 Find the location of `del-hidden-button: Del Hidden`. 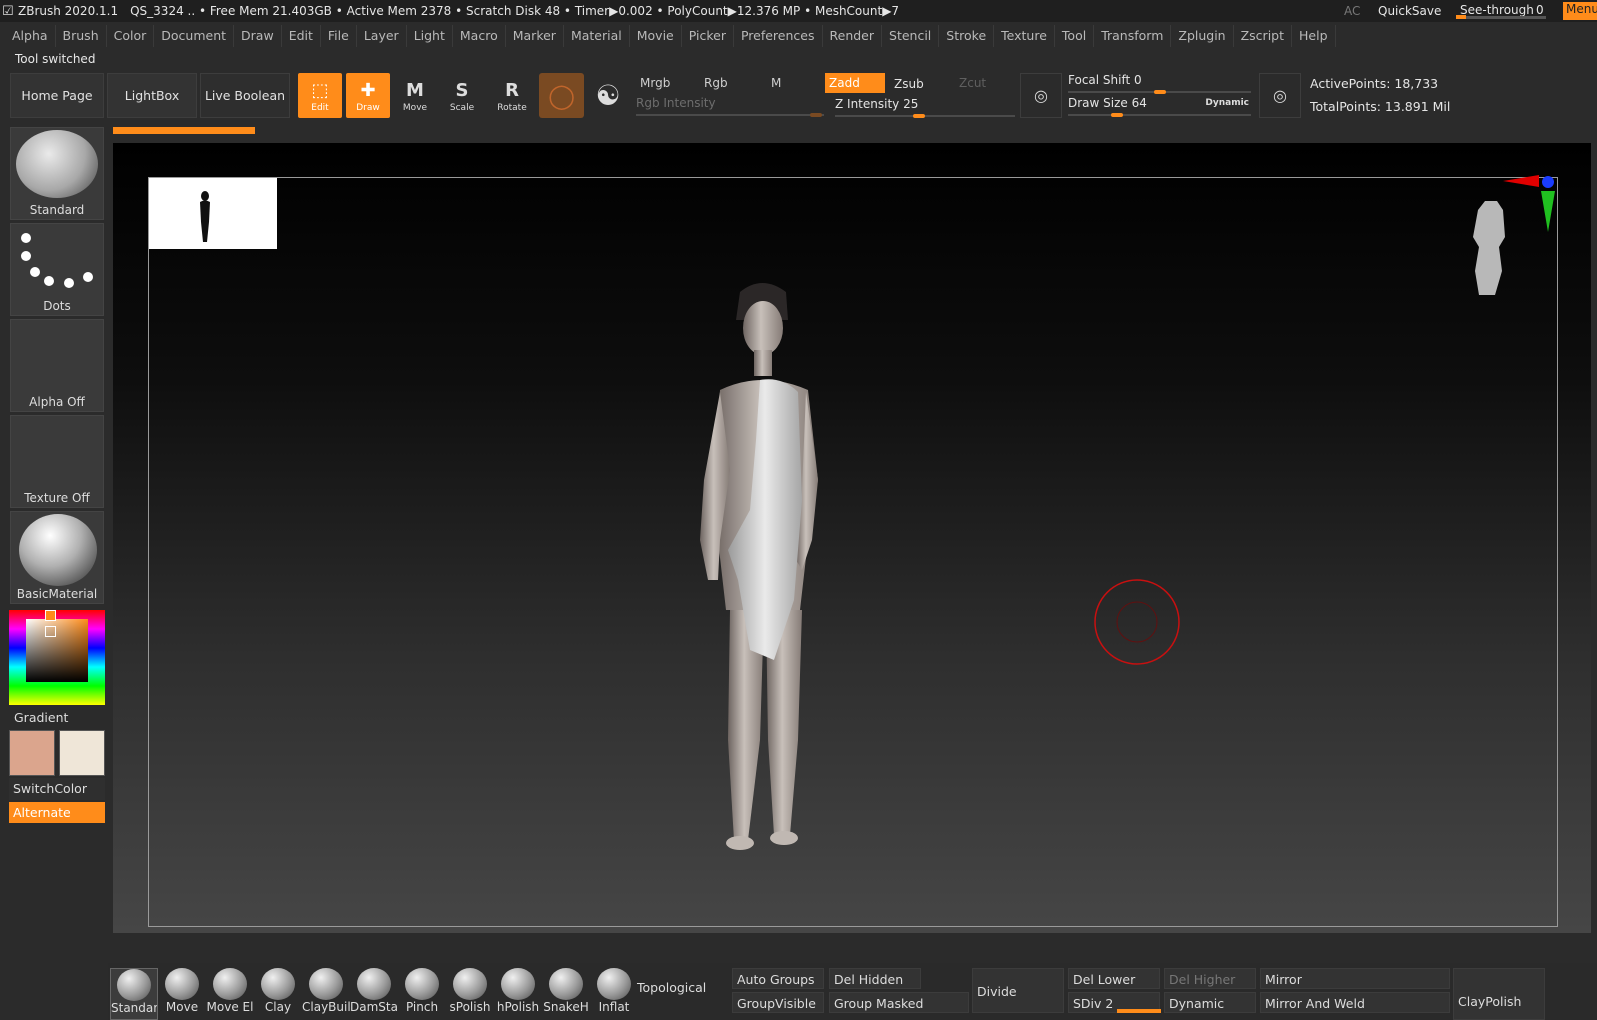

del-hidden-button: Del Hidden is located at coordinates (875, 978).